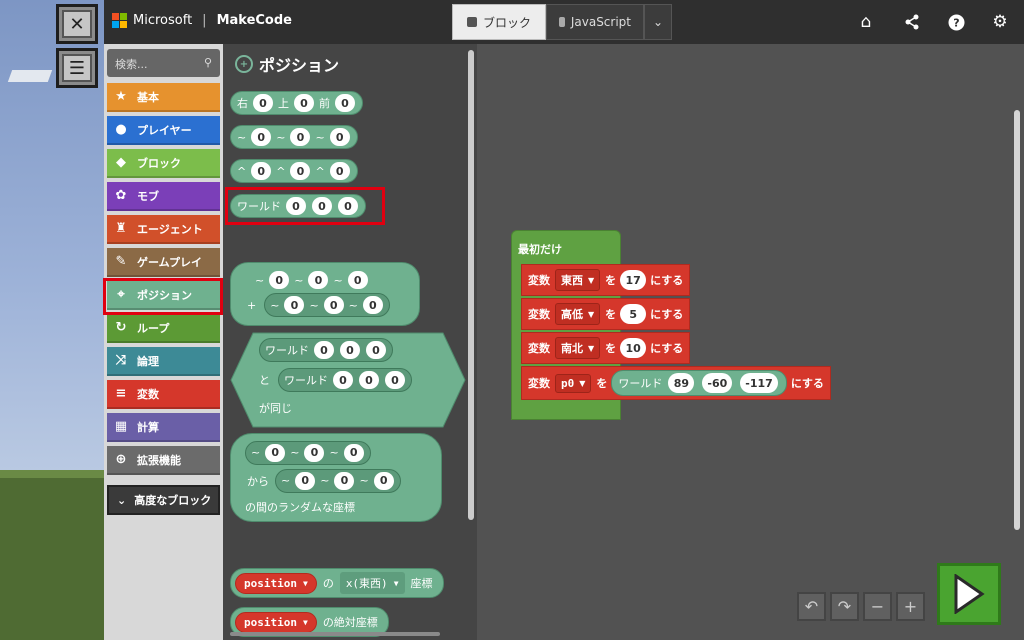 The height and width of the screenshot is (640, 1024). What do you see at coordinates (912, 22) in the screenshot?
I see `share-icon` at bounding box center [912, 22].